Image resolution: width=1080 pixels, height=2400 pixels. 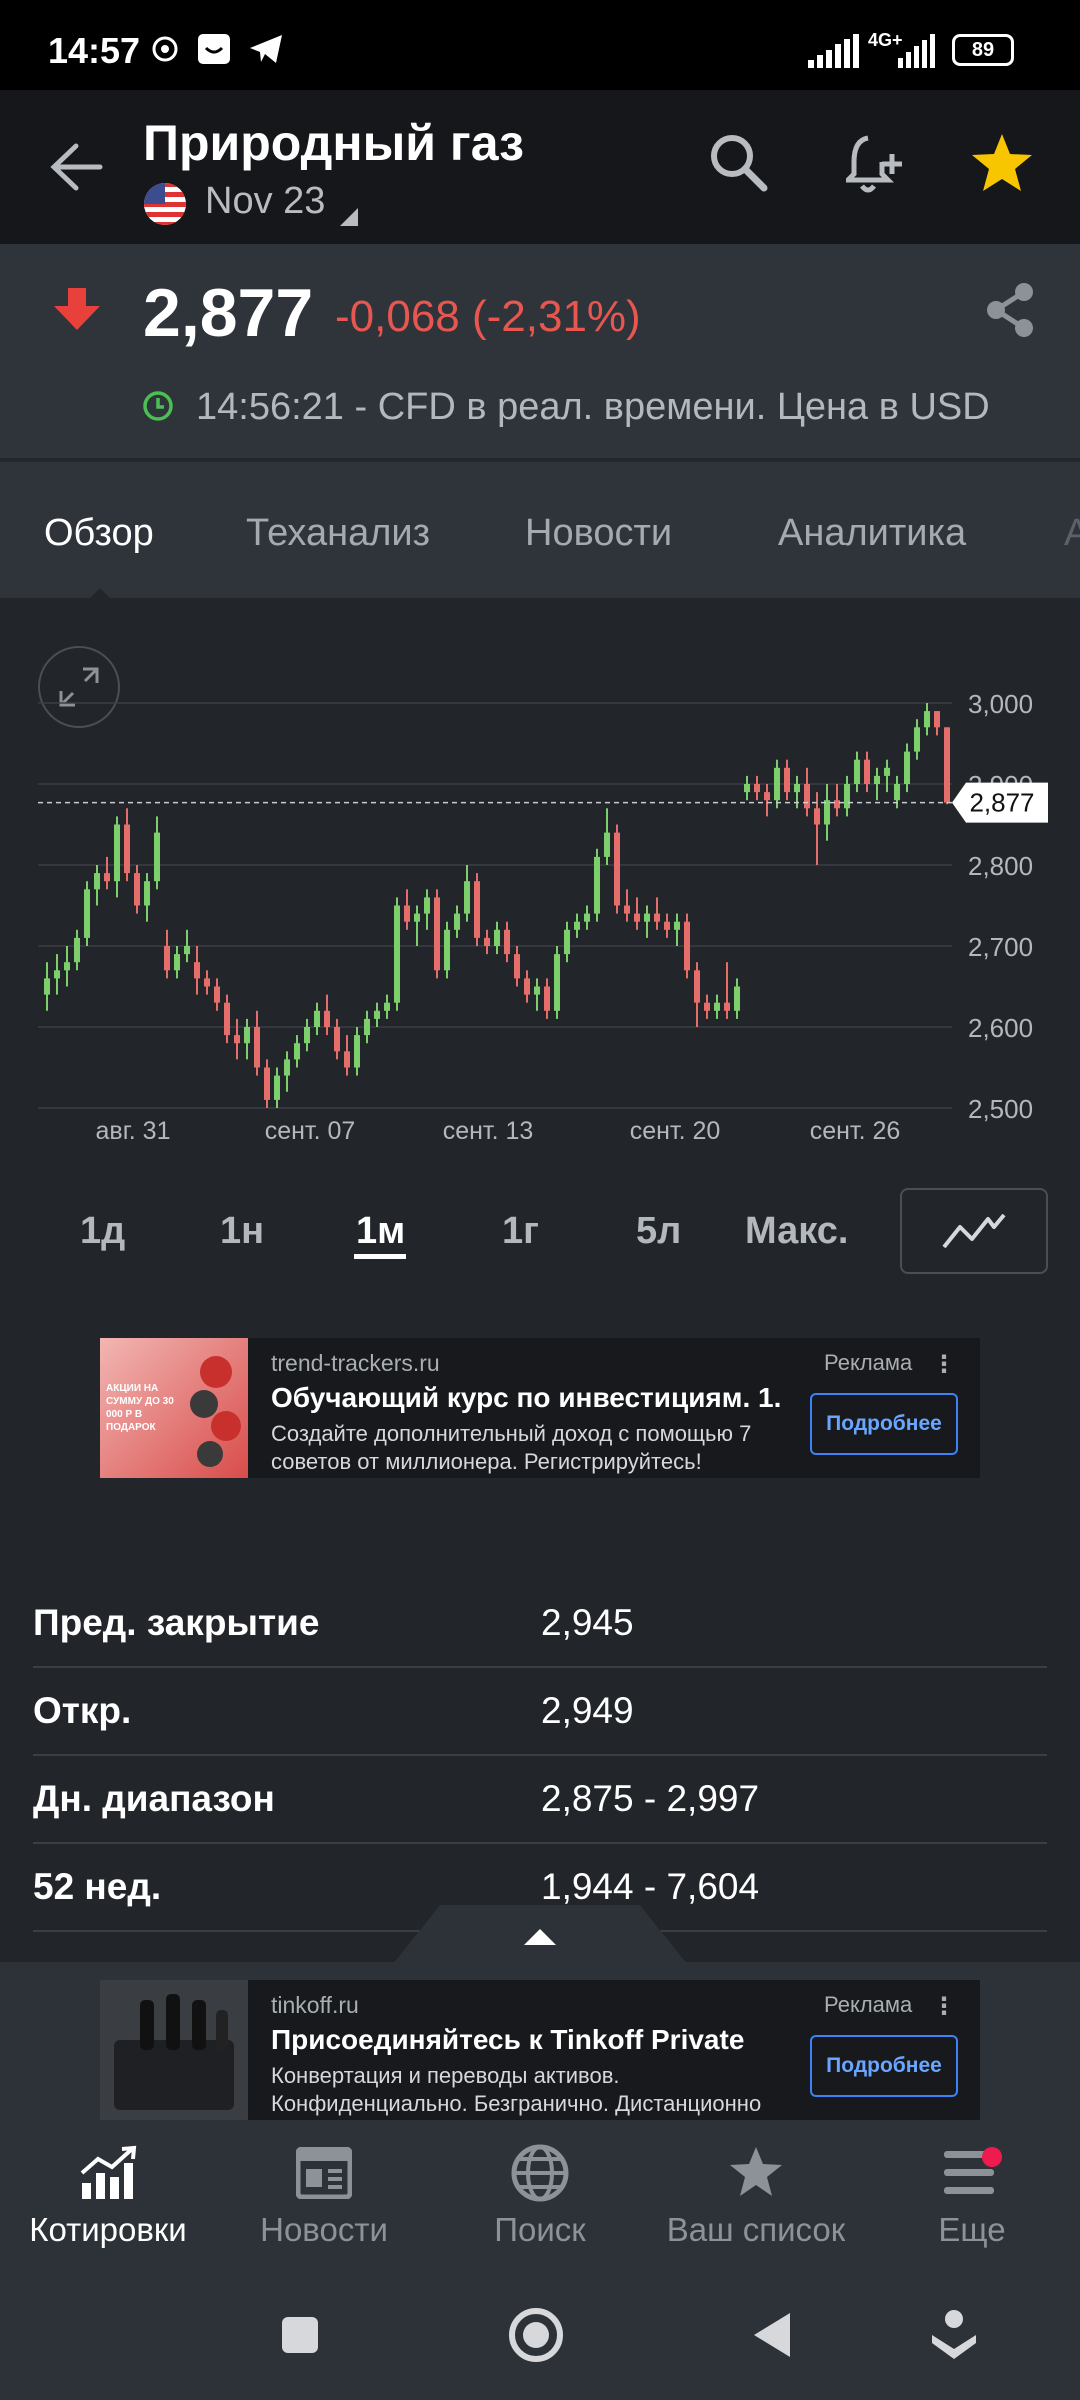 What do you see at coordinates (1000, 1109) in the screenshot?
I see `y-tick-label: 2,500` at bounding box center [1000, 1109].